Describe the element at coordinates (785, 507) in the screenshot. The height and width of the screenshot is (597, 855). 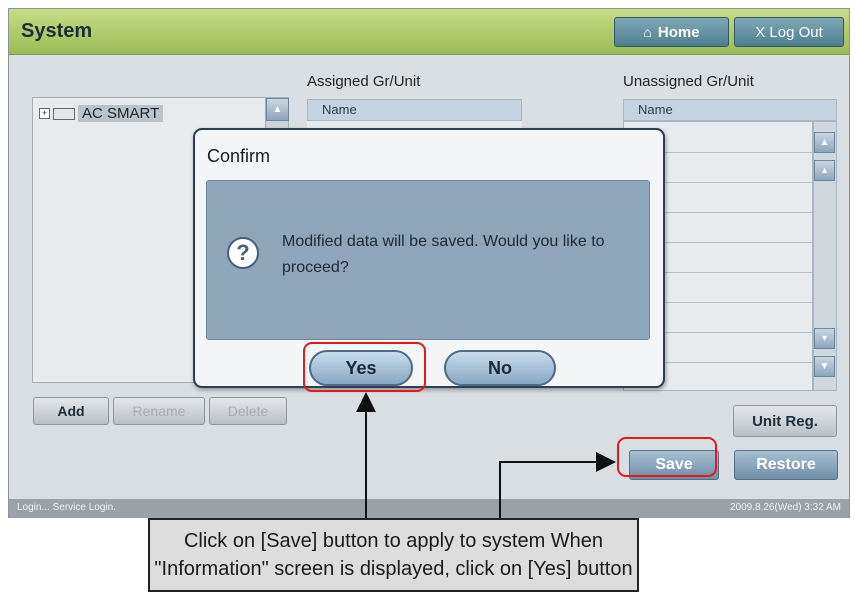
I see `datetime: 2009.8.26(Wed) 3:32 AM` at that location.